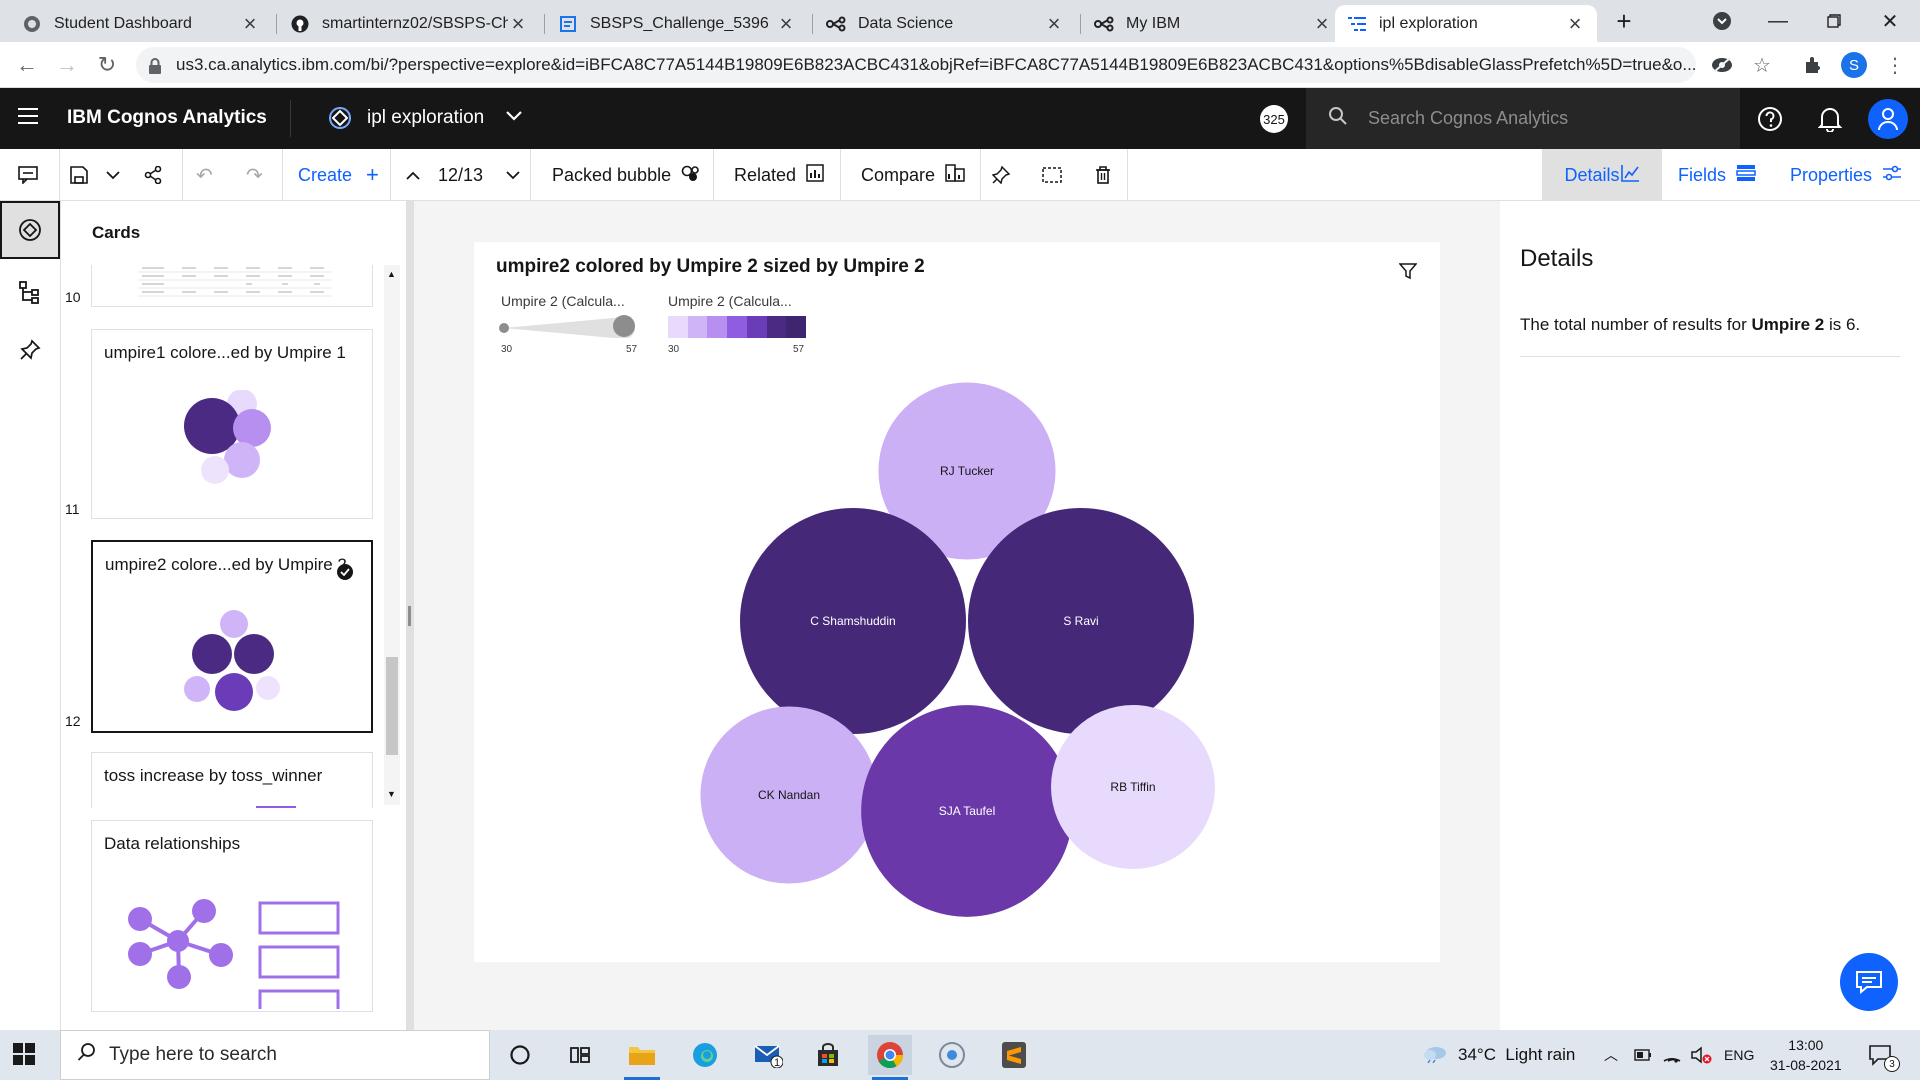 The image size is (1920, 1080). What do you see at coordinates (410, 615) in the screenshot?
I see `panel-resize-handle` at bounding box center [410, 615].